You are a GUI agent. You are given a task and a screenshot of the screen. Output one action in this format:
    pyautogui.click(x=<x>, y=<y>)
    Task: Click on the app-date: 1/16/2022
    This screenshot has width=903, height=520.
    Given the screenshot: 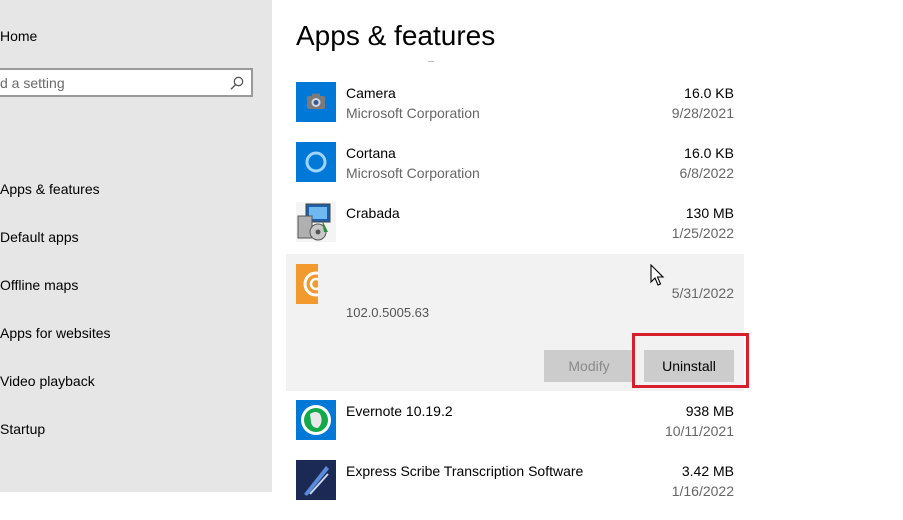 What is the action you would take?
    pyautogui.click(x=702, y=491)
    